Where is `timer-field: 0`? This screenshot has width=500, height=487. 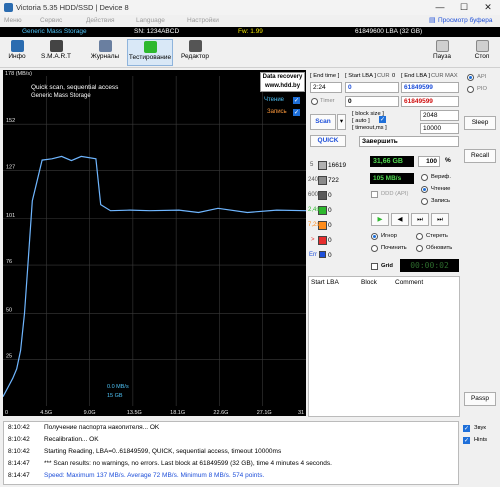 timer-field: 0 is located at coordinates (372, 101).